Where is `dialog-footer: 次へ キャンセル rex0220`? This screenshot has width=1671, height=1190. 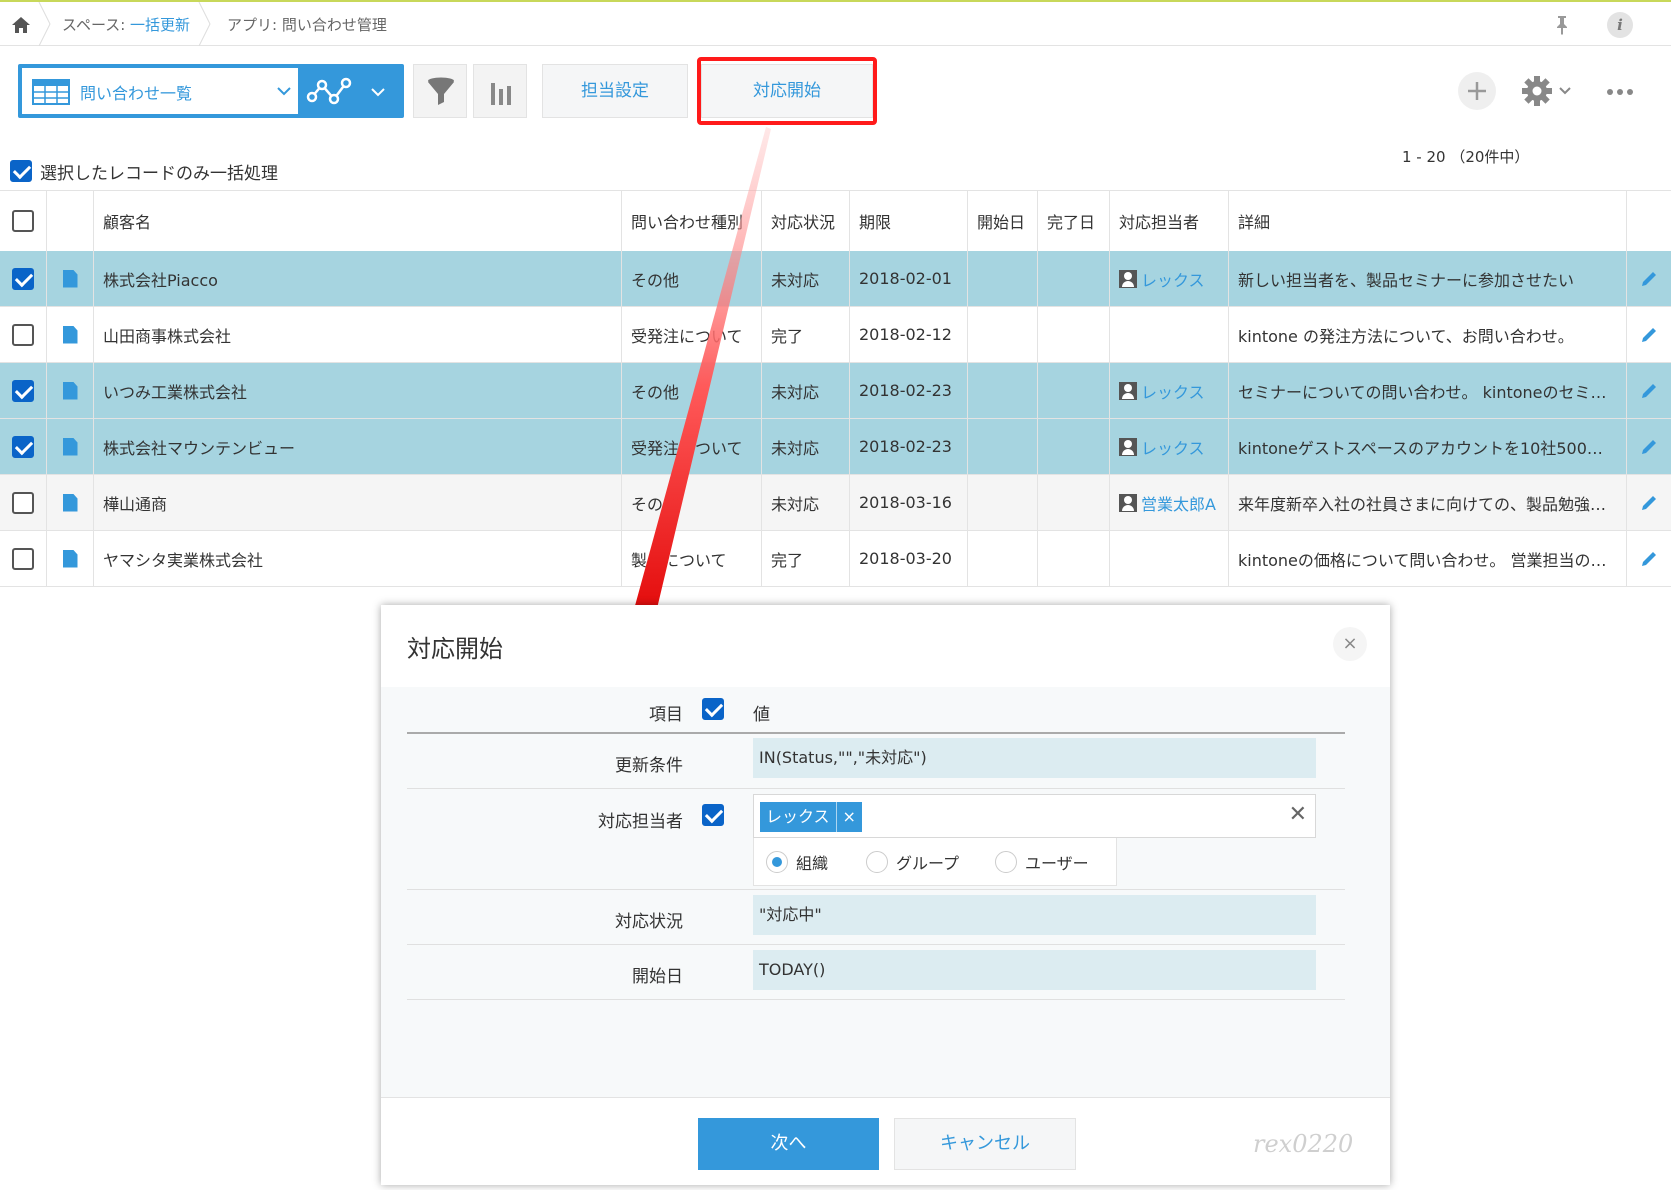 dialog-footer: 次へ キャンセル rex0220 is located at coordinates (885, 1141).